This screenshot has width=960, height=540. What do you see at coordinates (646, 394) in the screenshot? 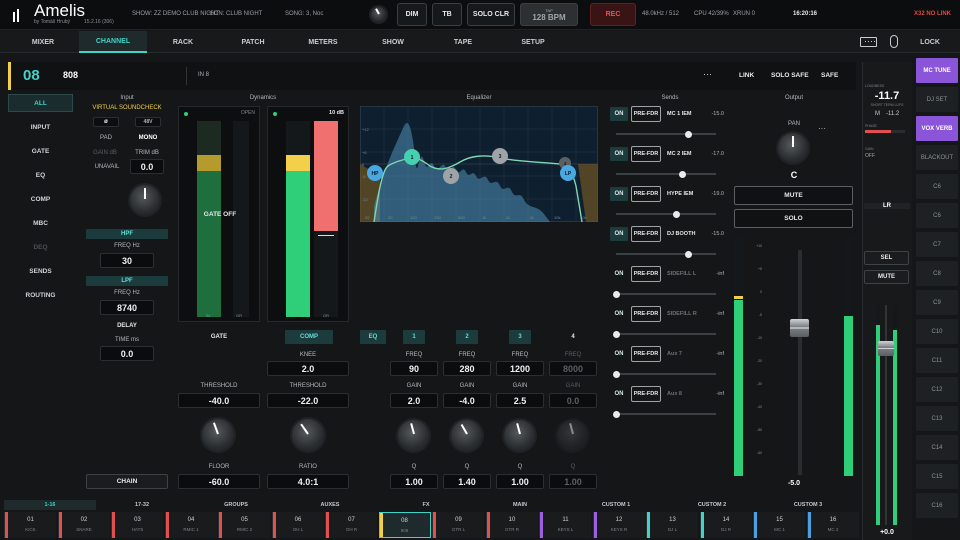
I see `send-prefdr-button-8: PRE-FDR` at bounding box center [646, 394].